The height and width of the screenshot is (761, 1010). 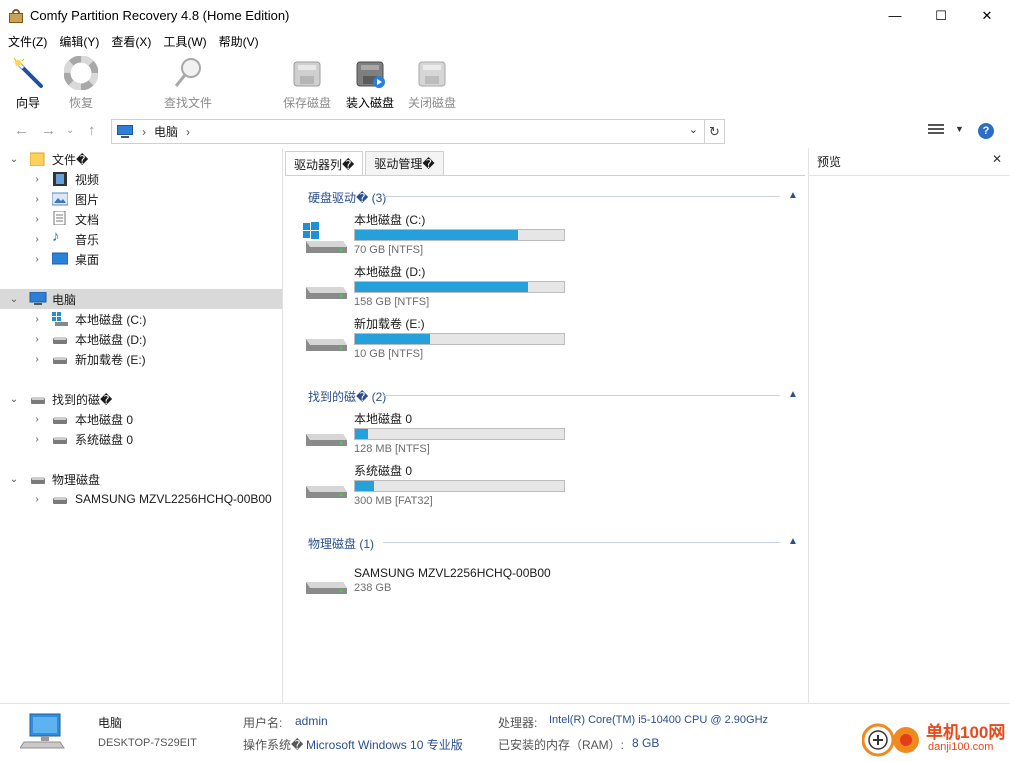 What do you see at coordinates (961, 747) in the screenshot?
I see `watermark-url: danji100.com` at bounding box center [961, 747].